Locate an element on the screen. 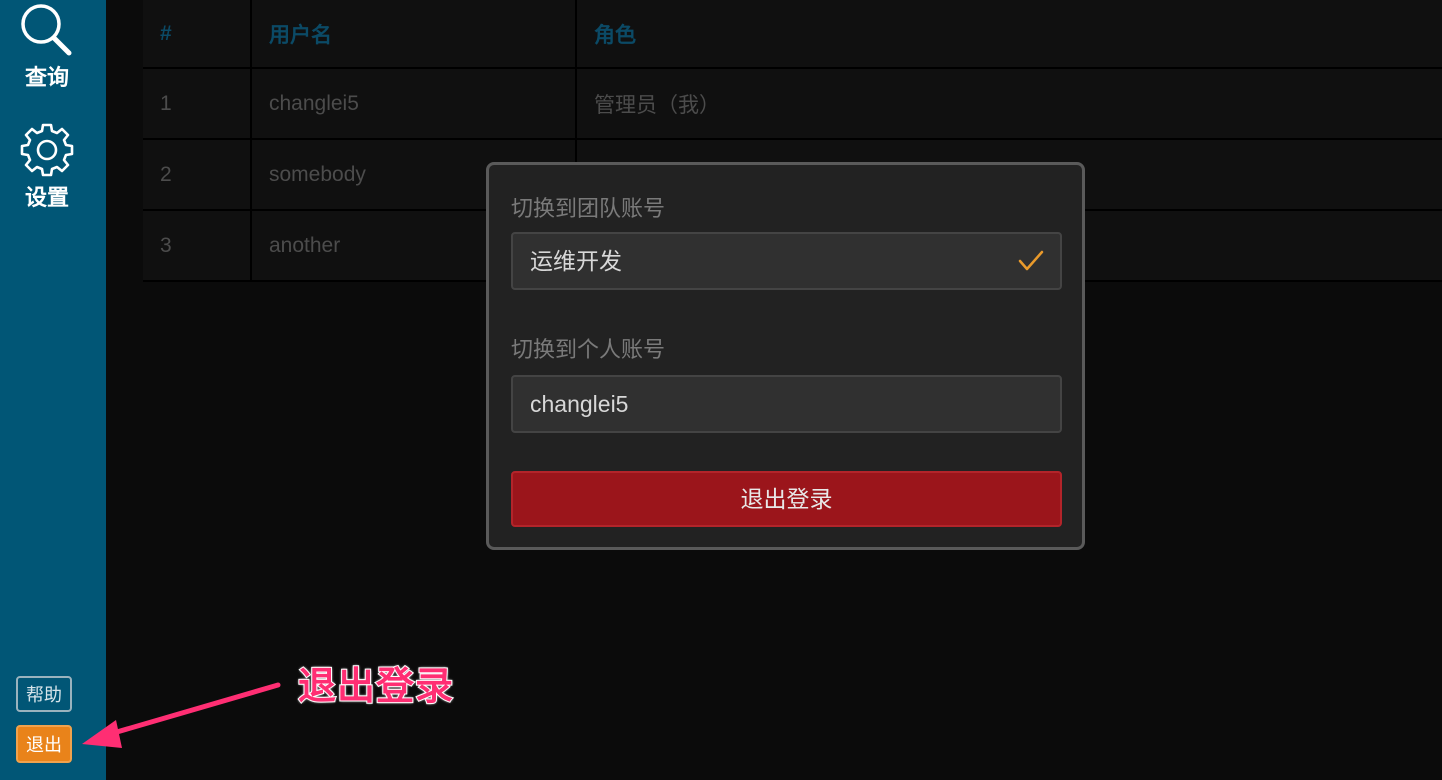 The height and width of the screenshot is (780, 1442). row-index: 1 is located at coordinates (197, 104).